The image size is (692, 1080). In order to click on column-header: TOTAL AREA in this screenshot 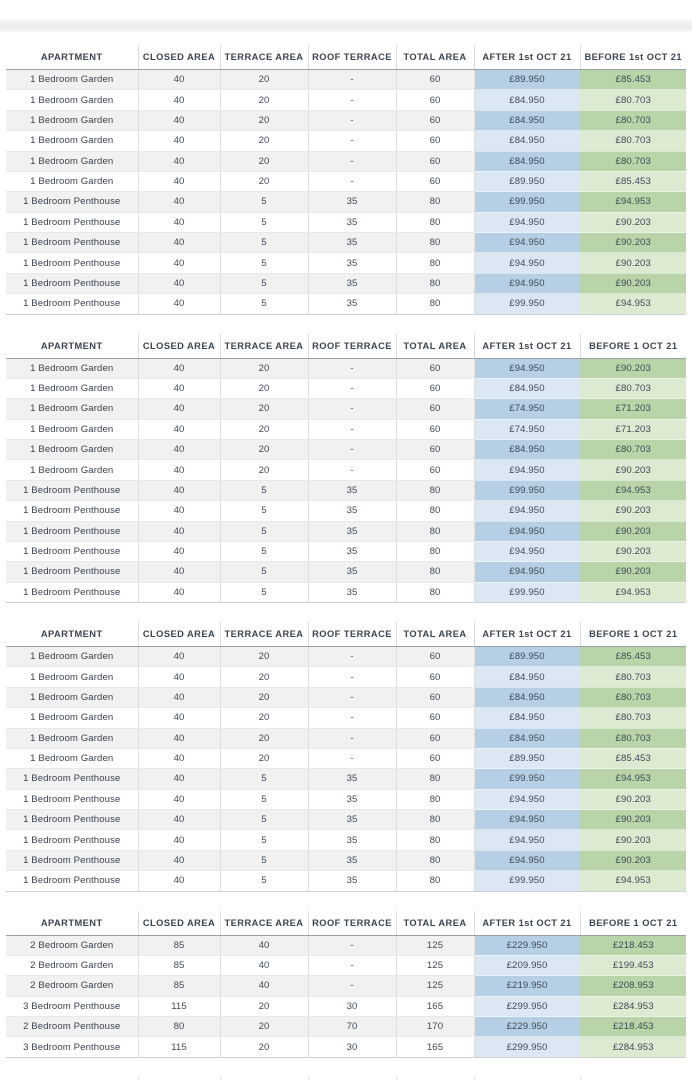, I will do `click(435, 634)`.